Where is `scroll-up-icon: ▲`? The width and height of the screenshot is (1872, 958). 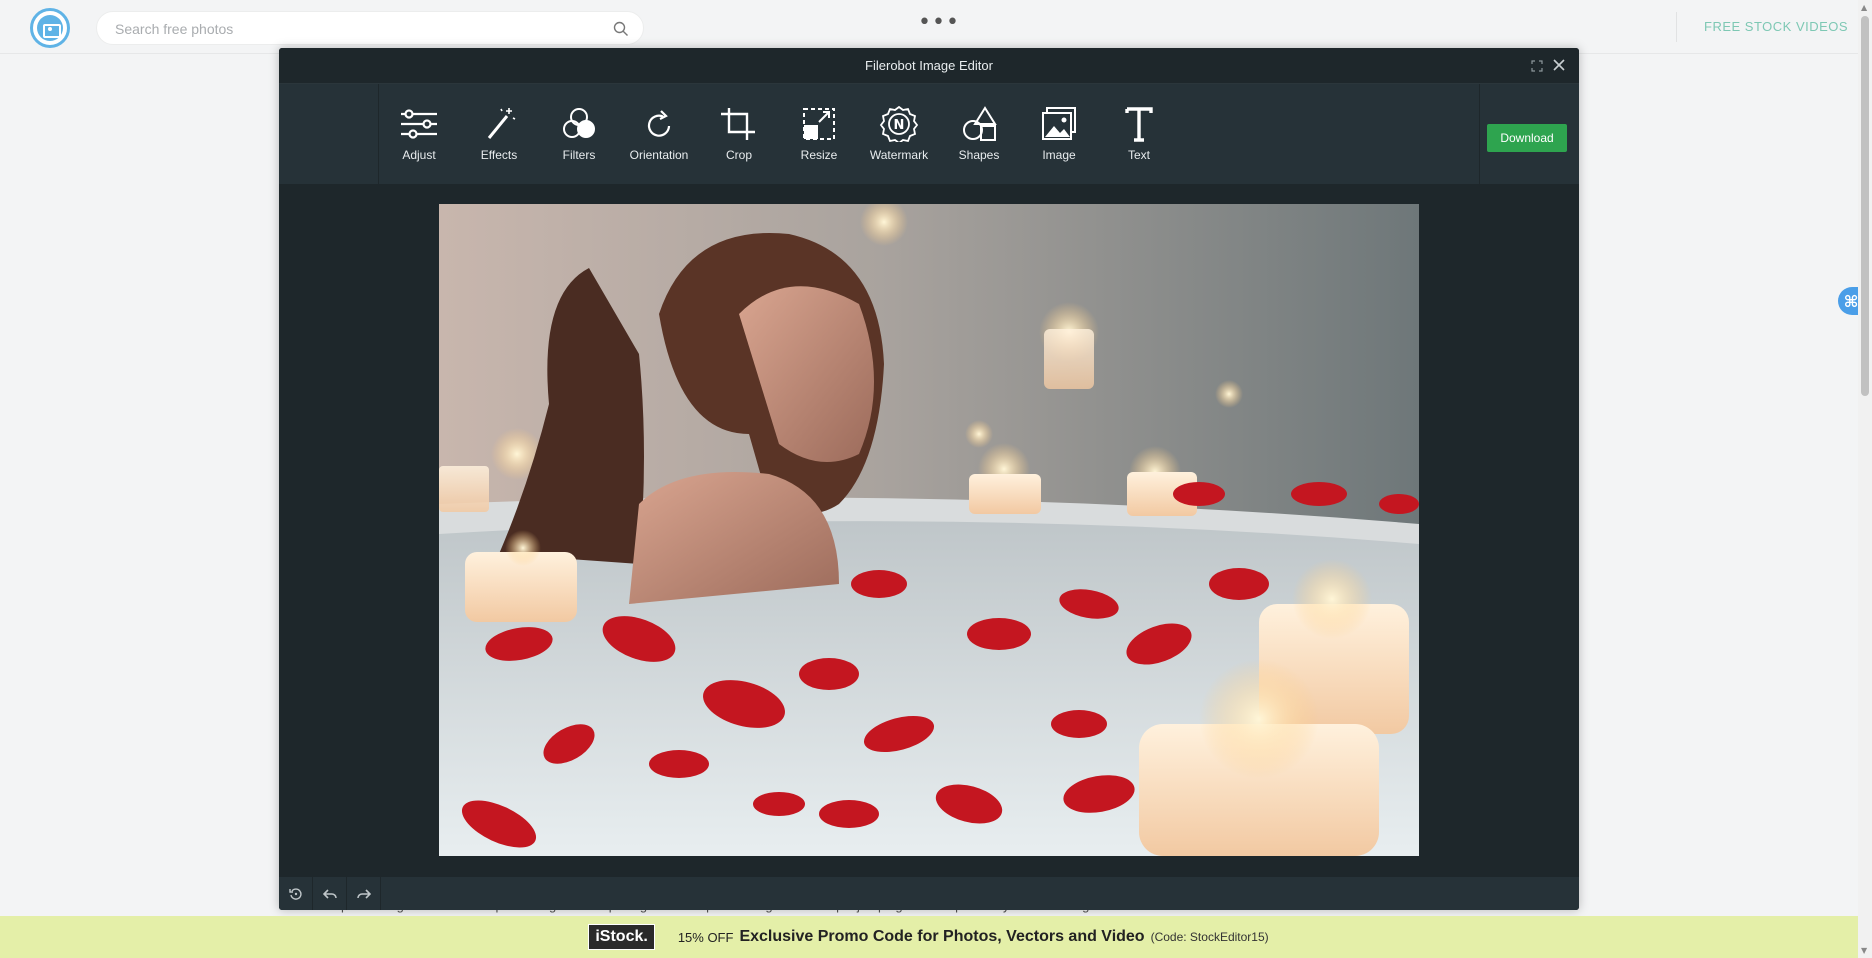 scroll-up-icon: ▲ is located at coordinates (1864, 7).